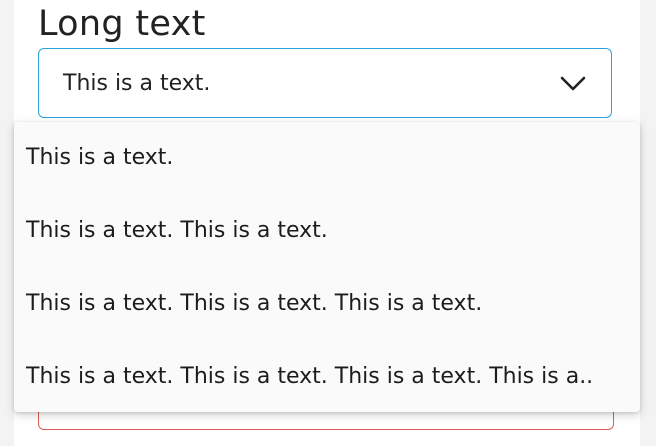 Image resolution: width=656 pixels, height=446 pixels. Describe the element at coordinates (122, 24) in the screenshot. I see `field-label: Long text` at that location.